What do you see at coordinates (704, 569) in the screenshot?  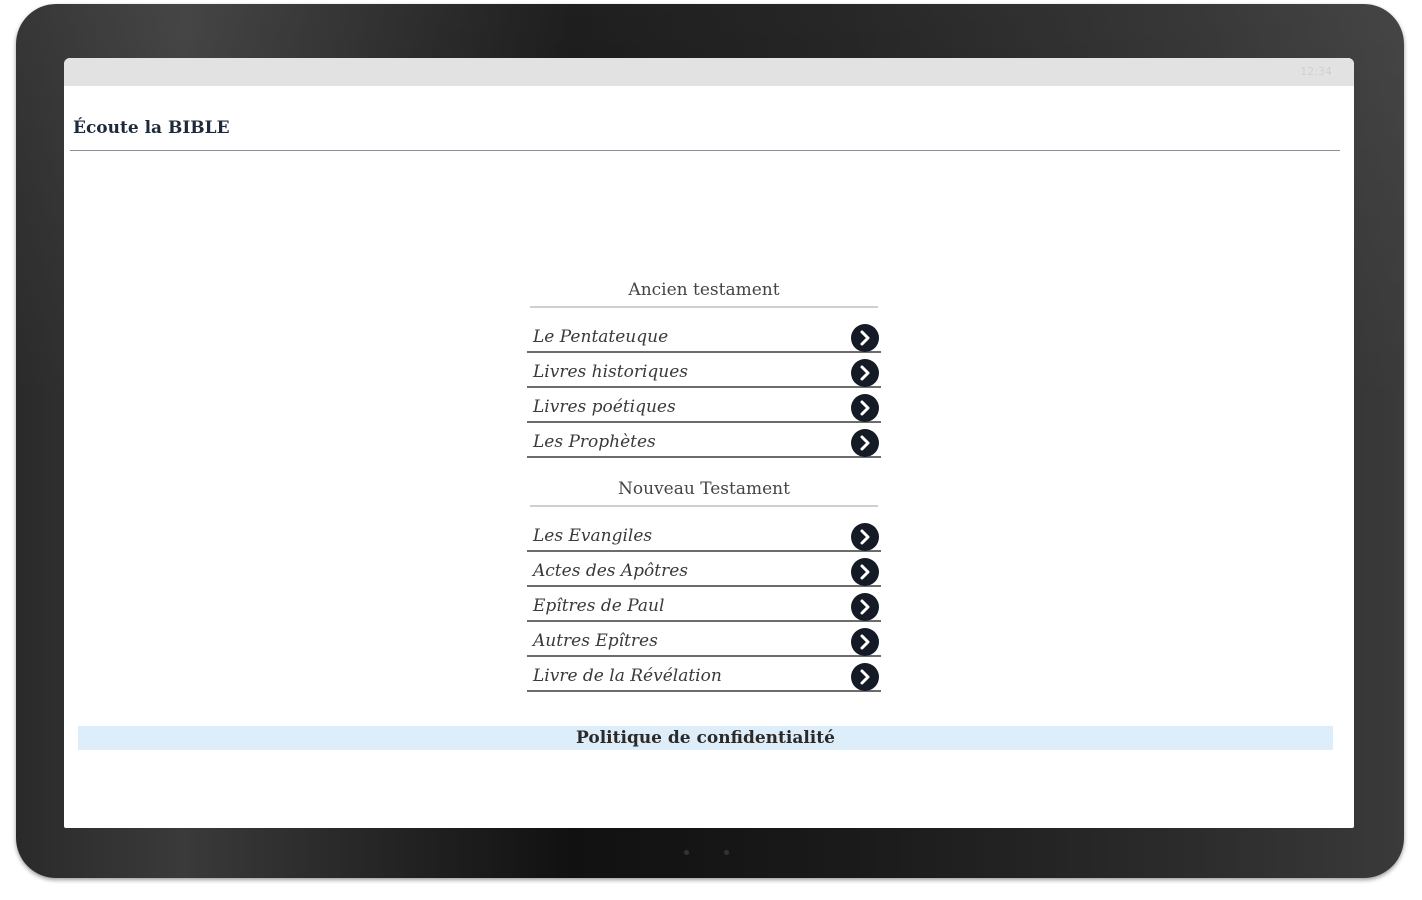 I see `menu-item-actes-des-apotres: Actes des Apôtres` at bounding box center [704, 569].